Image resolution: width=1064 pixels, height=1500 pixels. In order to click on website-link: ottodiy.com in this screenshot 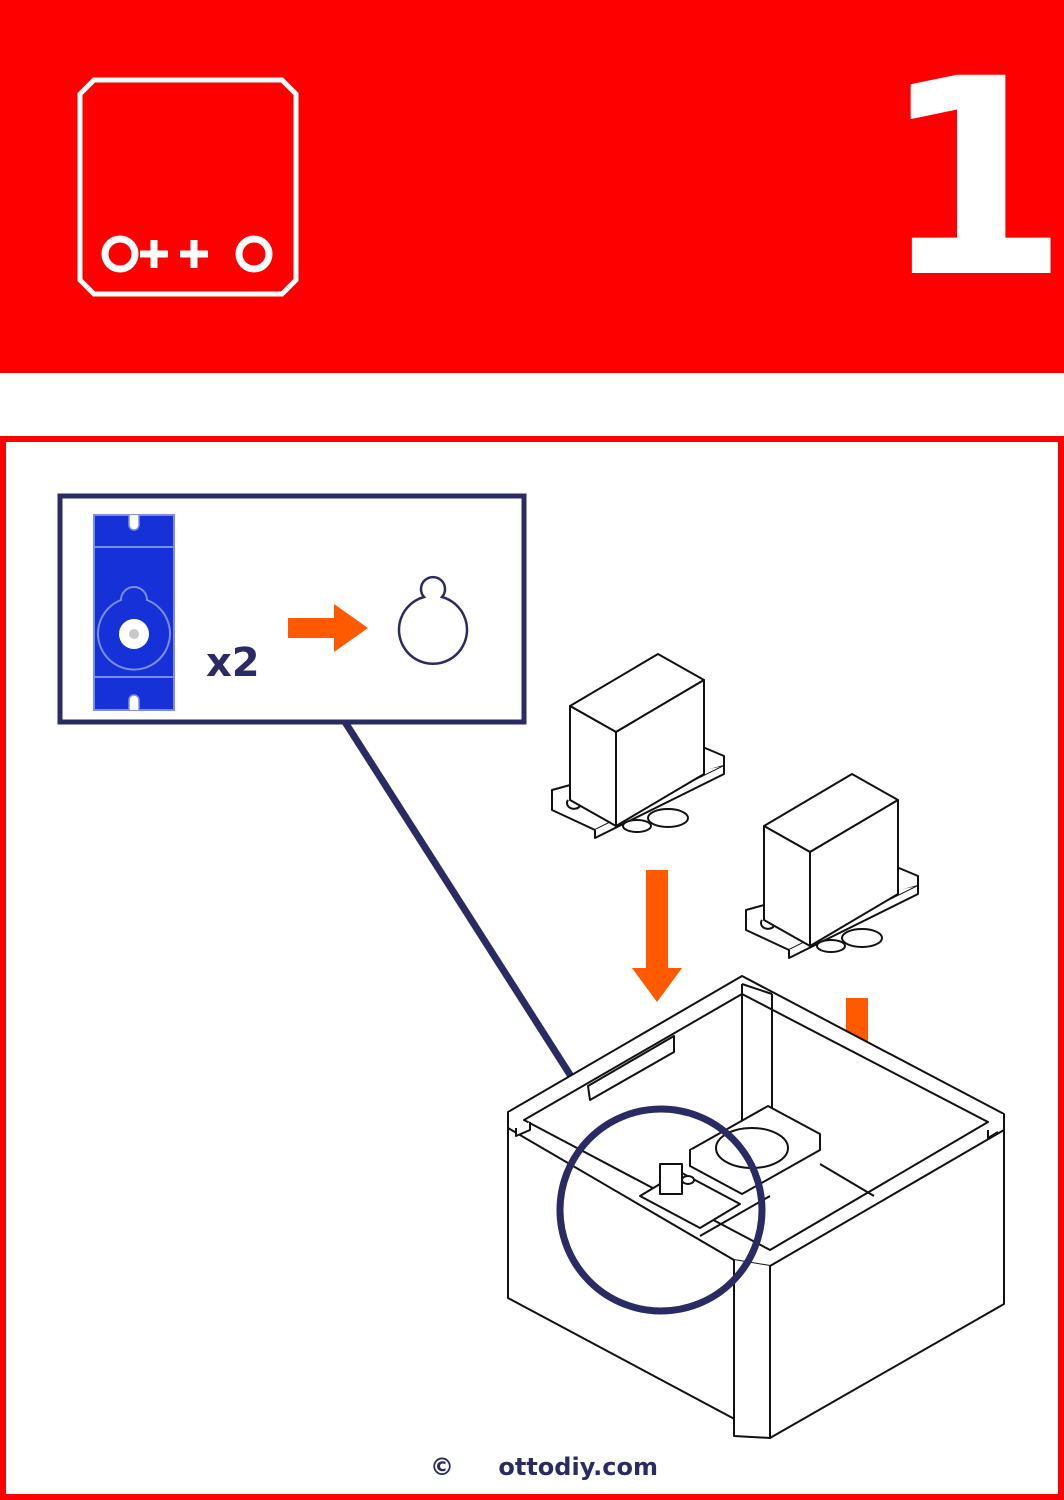, I will do `click(578, 1467)`.